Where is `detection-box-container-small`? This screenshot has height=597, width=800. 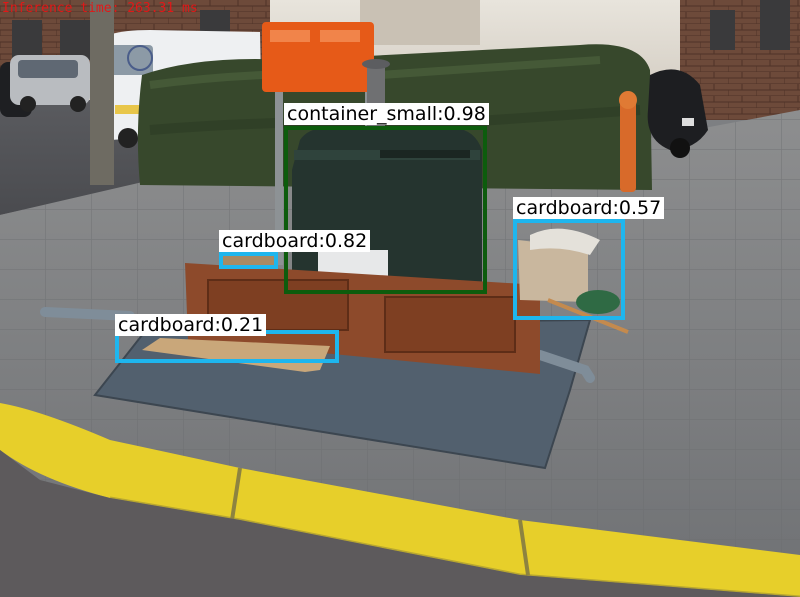
detection-box-container-small is located at coordinates (385, 210).